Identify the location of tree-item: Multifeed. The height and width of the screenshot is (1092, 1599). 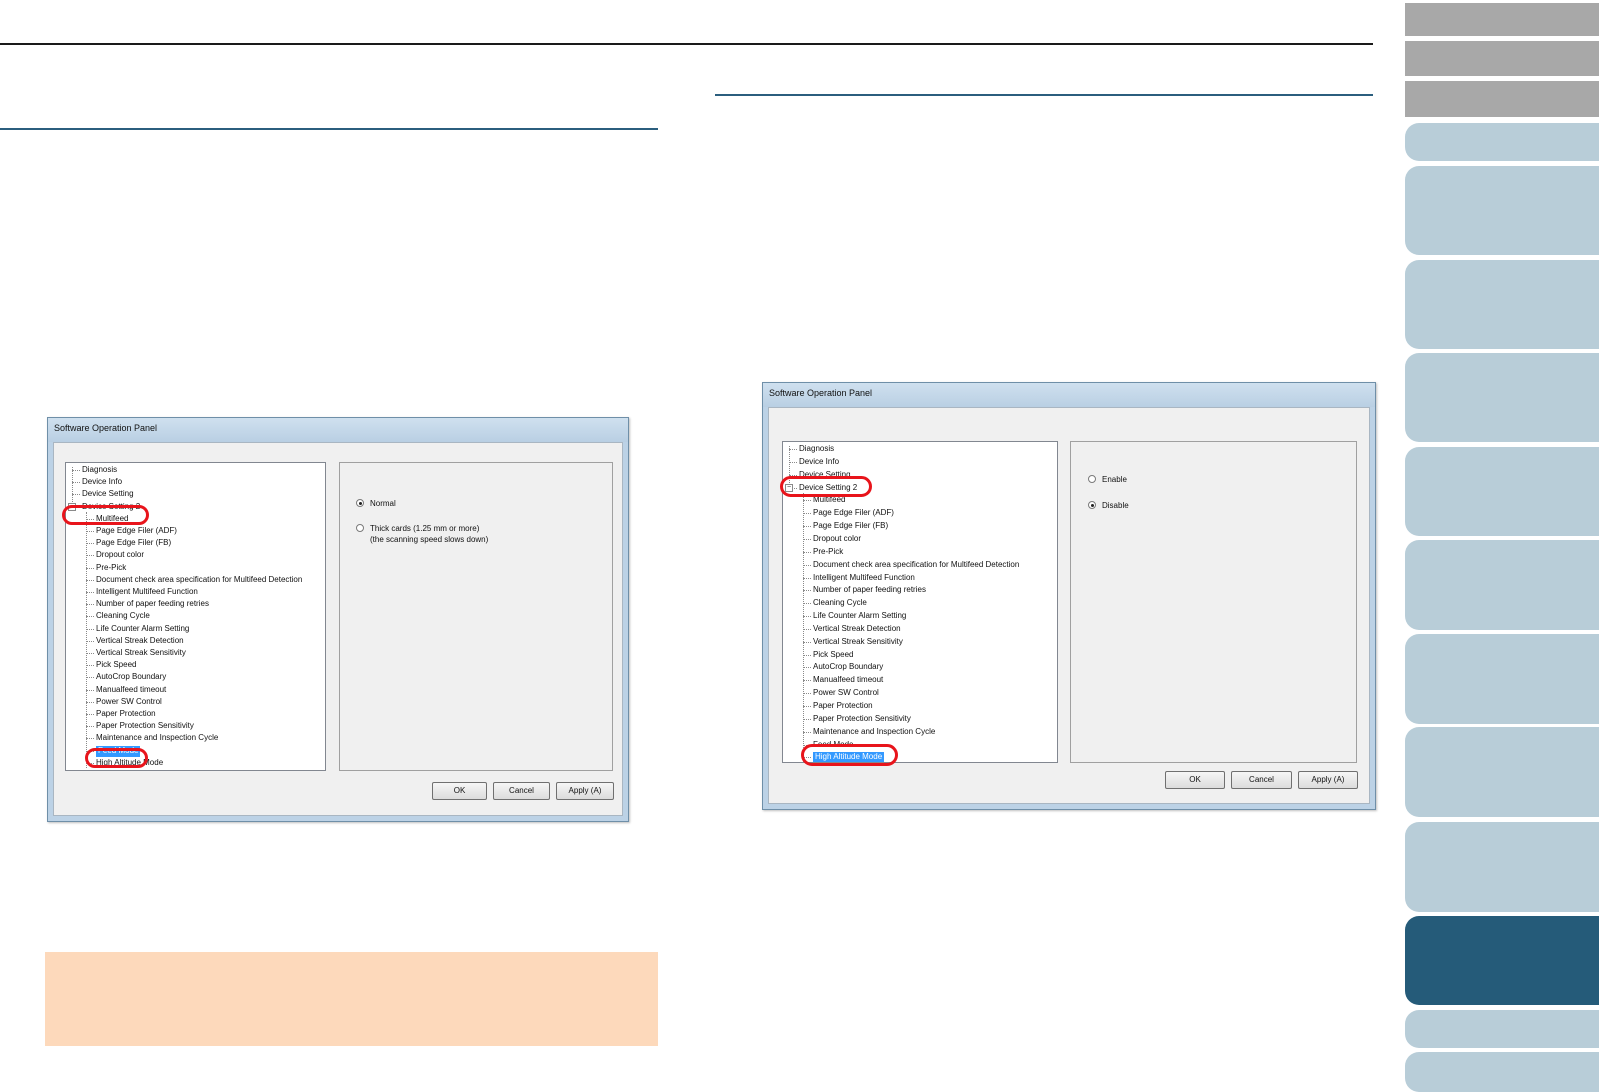
(829, 500).